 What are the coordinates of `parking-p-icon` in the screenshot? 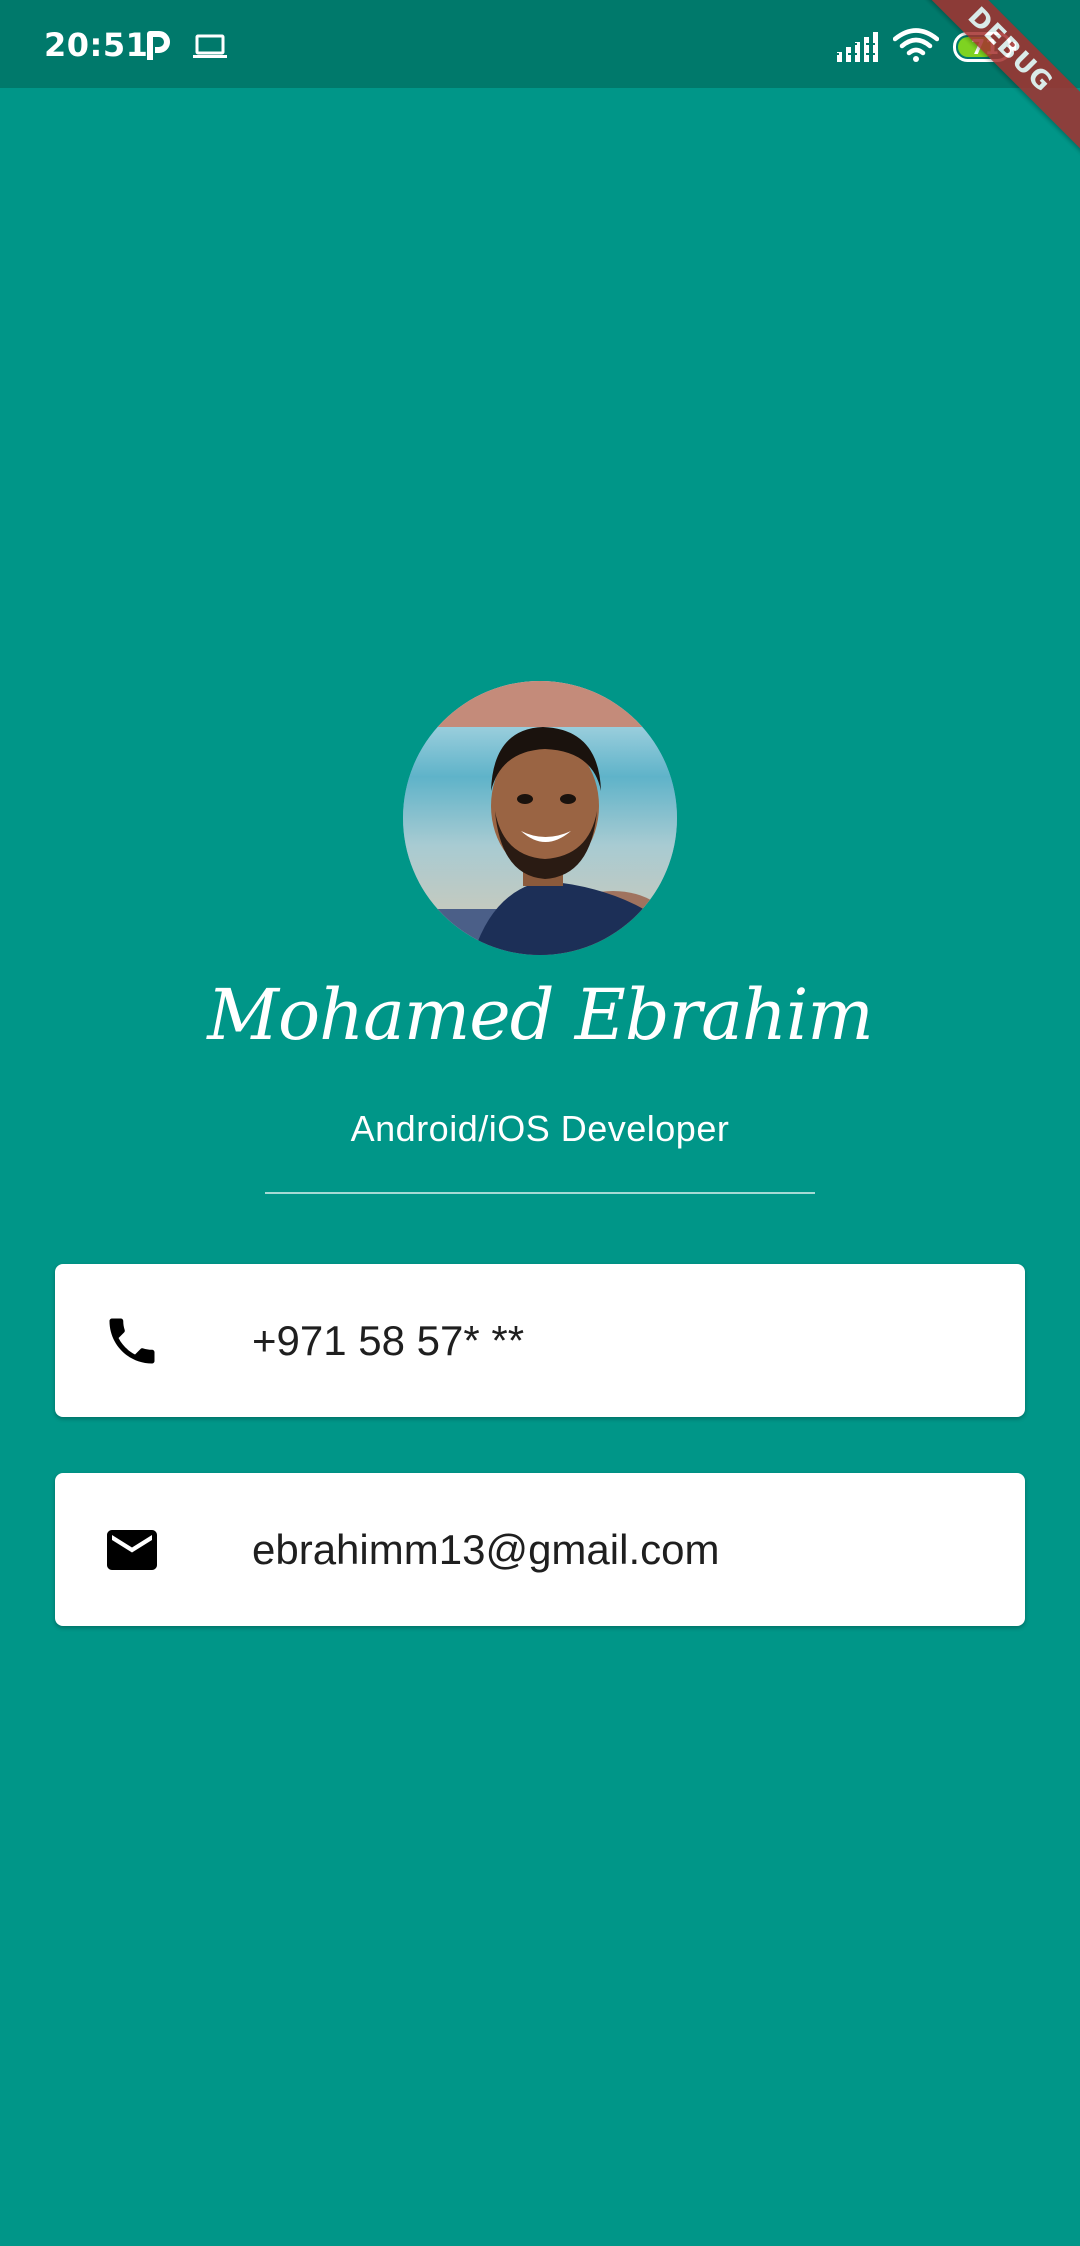 It's located at (158, 46).